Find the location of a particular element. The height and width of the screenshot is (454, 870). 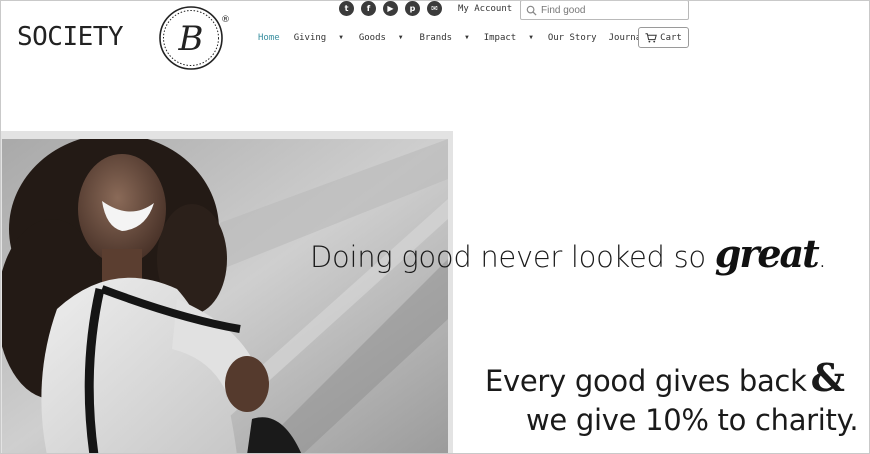

nav-item-giving: Giving ▼ is located at coordinates (318, 38).